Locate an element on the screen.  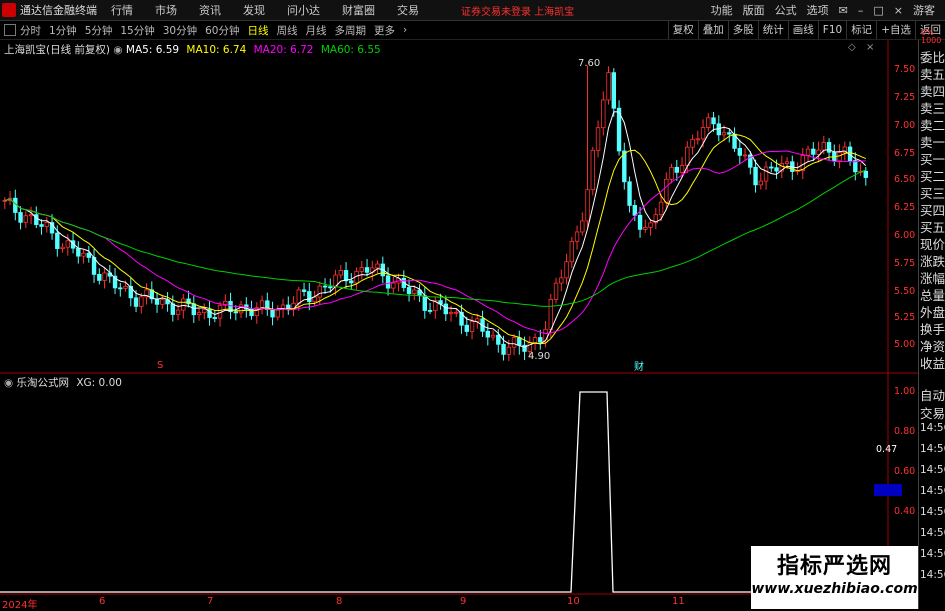
period-daily: 日线 is located at coordinates (258, 30).